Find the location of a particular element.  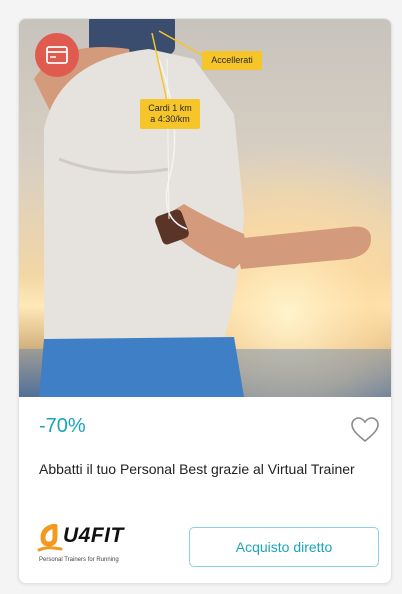

discount-label: -70% is located at coordinates (62, 426).